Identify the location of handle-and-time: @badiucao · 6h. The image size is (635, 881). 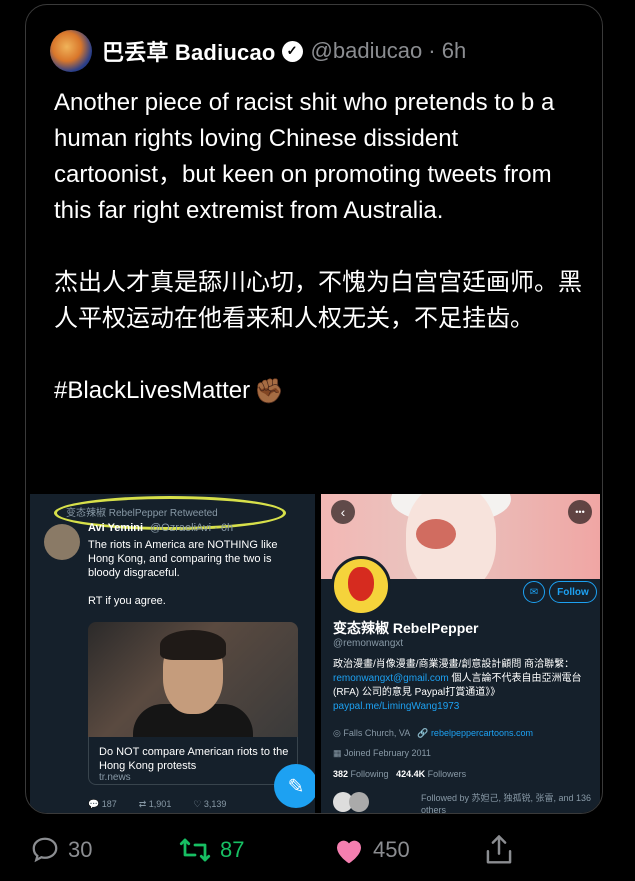
(388, 50).